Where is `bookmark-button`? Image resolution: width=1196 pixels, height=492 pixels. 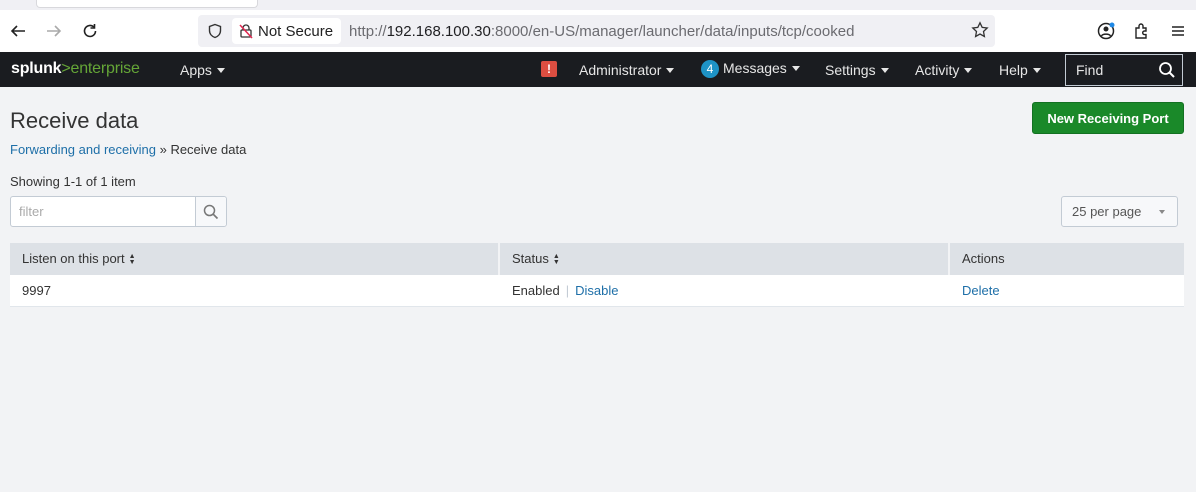
bookmark-button is located at coordinates (980, 31).